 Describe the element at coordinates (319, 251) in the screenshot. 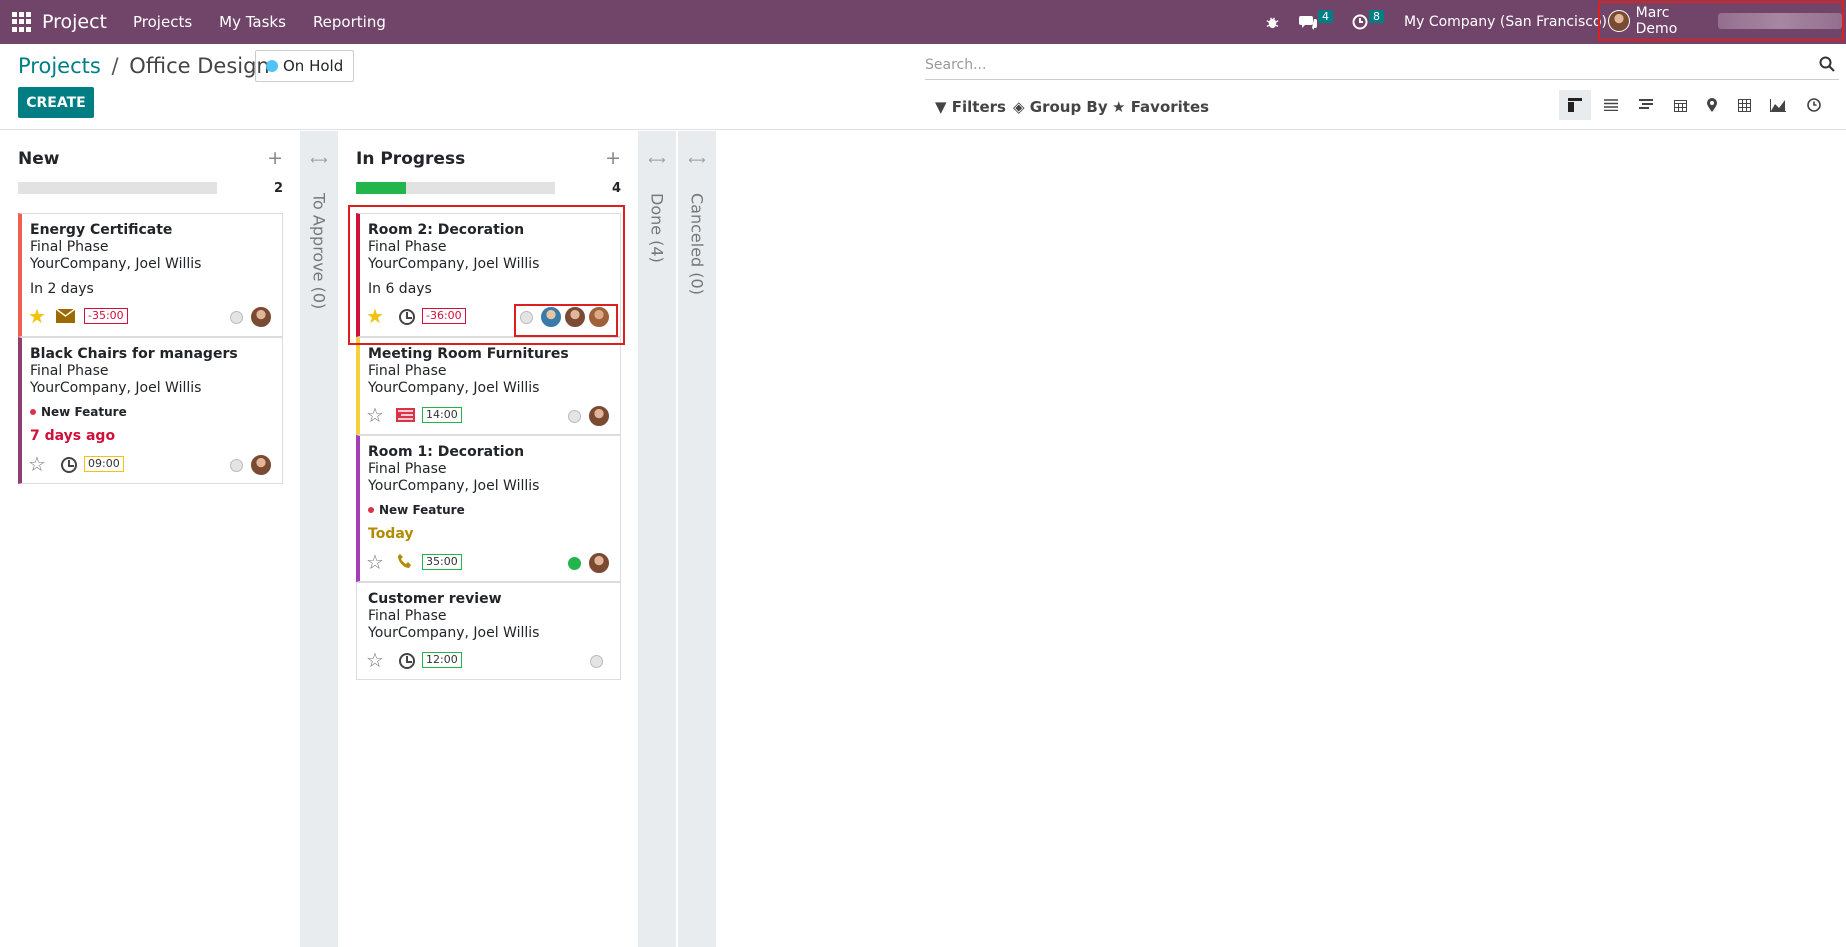

I see `folded-column-label: To Approve (0)` at that location.